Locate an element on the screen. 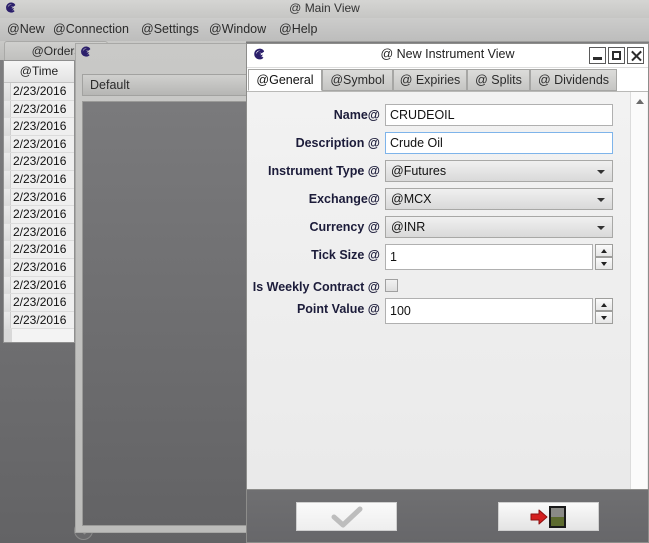 This screenshot has width=649, height=543. main-window-title: @ Main View is located at coordinates (324, 8).